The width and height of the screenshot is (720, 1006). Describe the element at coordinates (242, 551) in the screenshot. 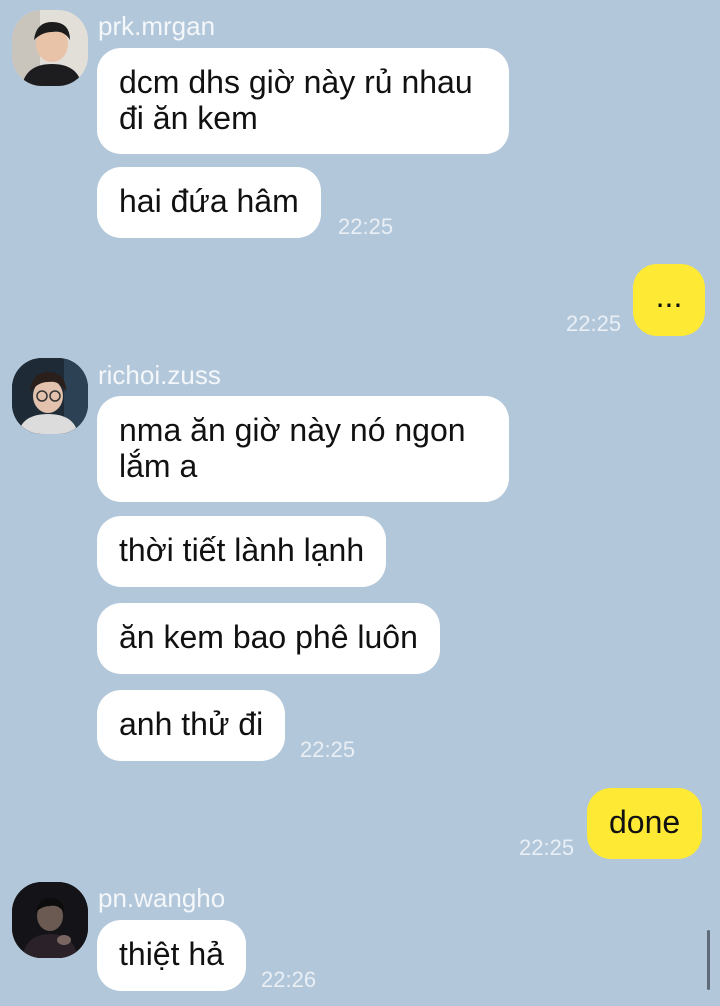

I see `message-bubble: thời tiết lành lạnh` at that location.